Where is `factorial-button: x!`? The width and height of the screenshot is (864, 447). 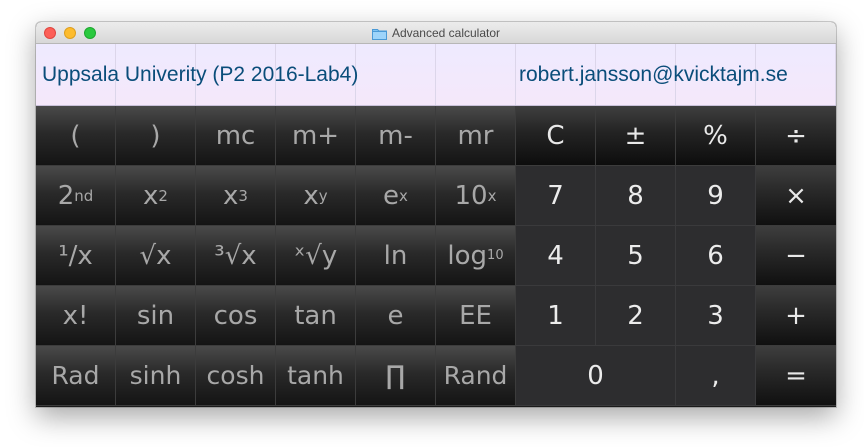 factorial-button: x! is located at coordinates (76, 316).